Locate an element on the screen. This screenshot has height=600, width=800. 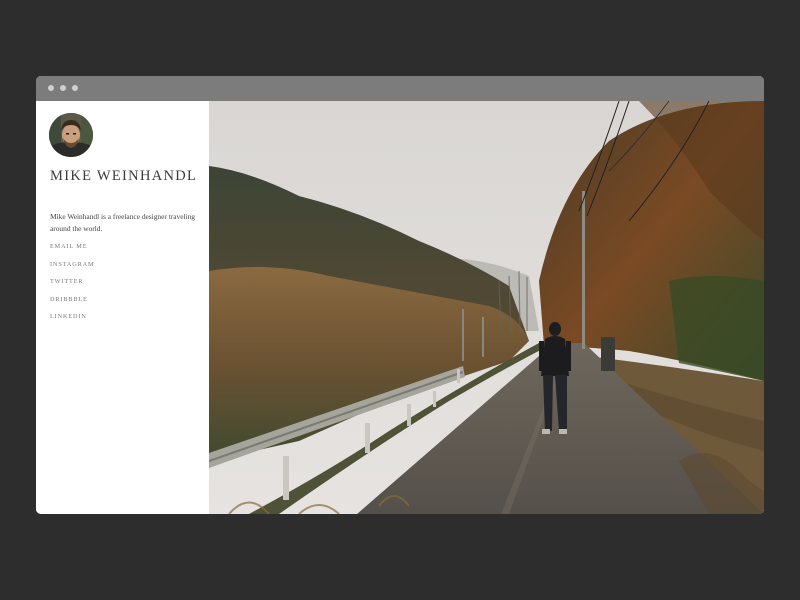
link-linkedin: LINKEDIN is located at coordinates (72, 322).